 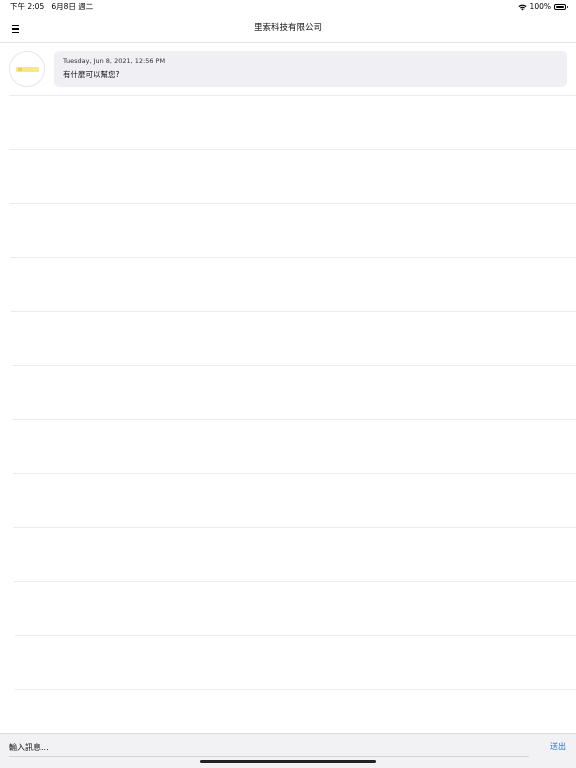 I want to click on message-row: Tuesday, Jun 8, 2021, 12:56 PM 有什麼可以幫您?, so click(x=288, y=69).